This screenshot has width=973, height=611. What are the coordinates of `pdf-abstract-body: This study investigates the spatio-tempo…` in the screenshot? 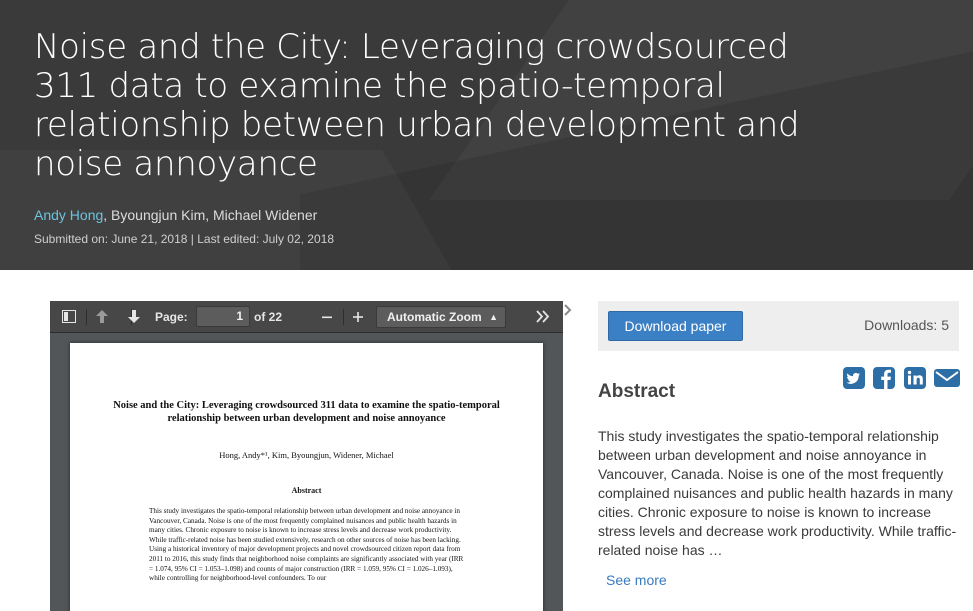 It's located at (306, 545).